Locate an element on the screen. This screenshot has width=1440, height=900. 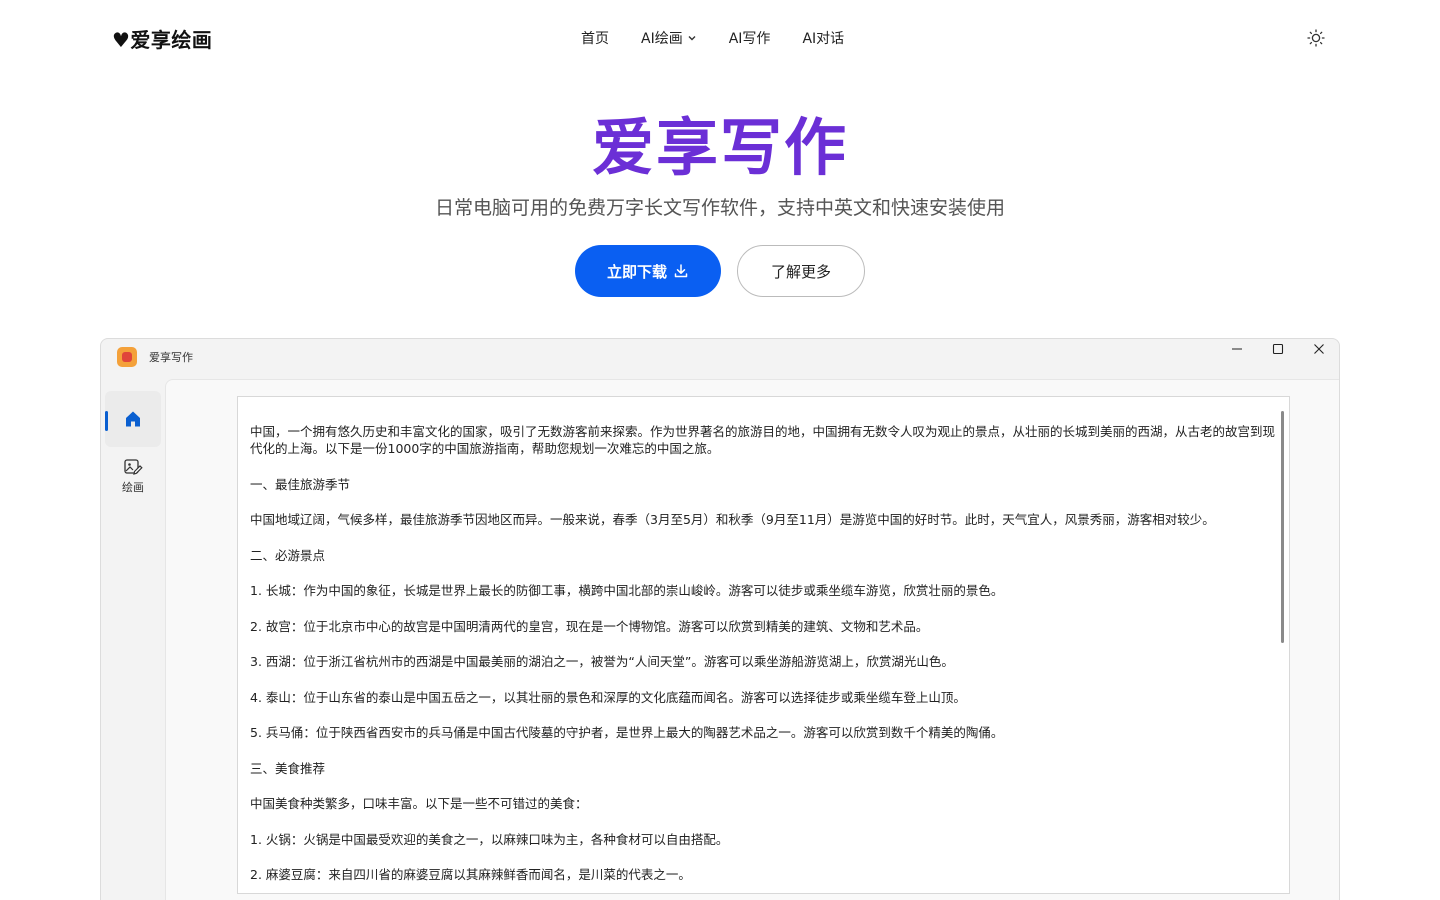
maximize-icon is located at coordinates (1278, 349).